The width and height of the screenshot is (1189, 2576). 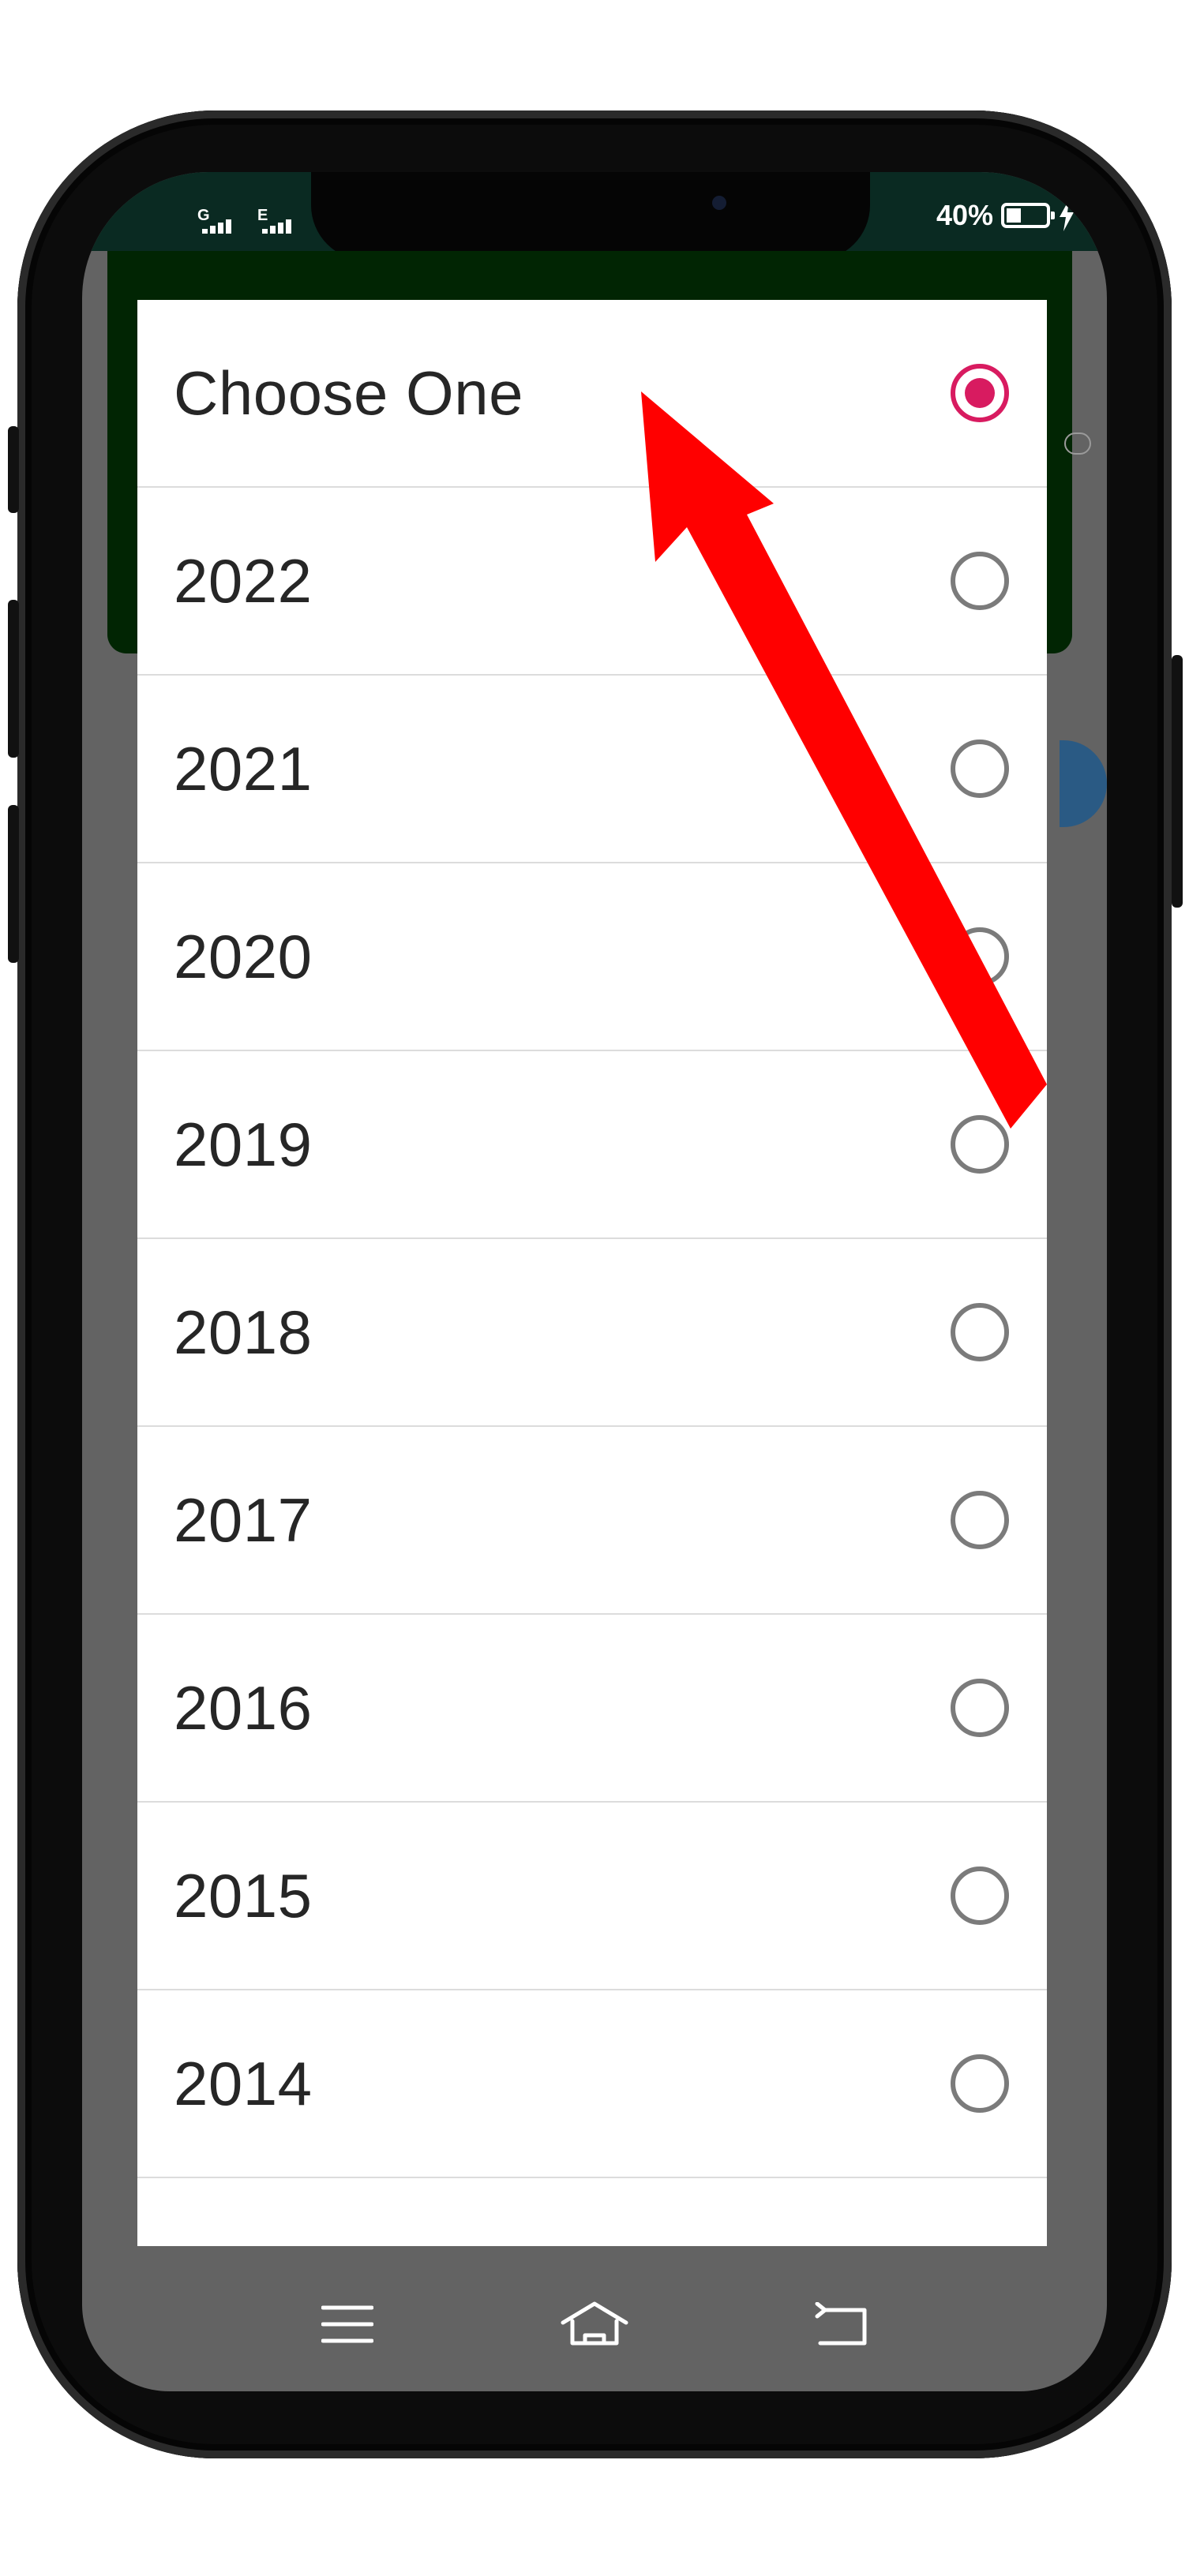 I want to click on option-label: 2020, so click(x=244, y=956).